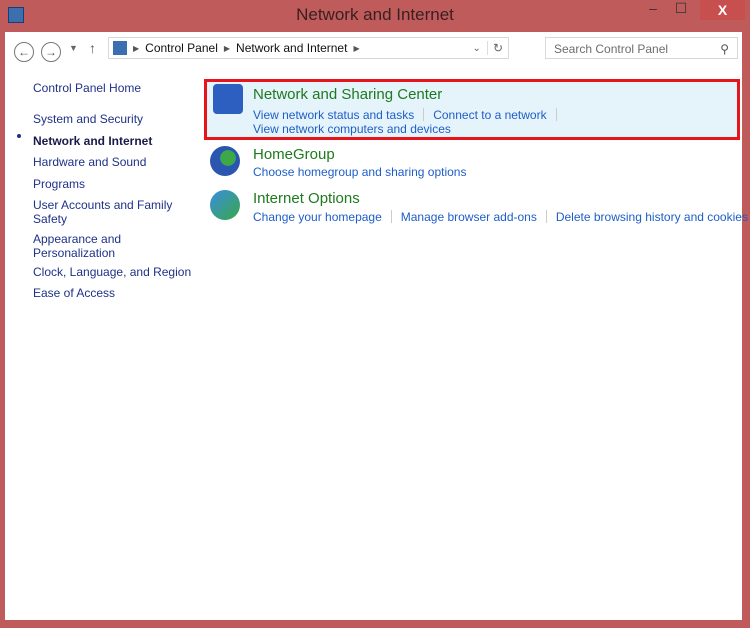 This screenshot has width=750, height=628. Describe the element at coordinates (225, 205) in the screenshot. I see `internet-options-icon` at that location.